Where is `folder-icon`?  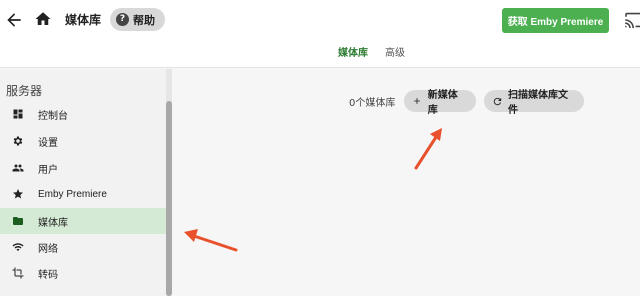
folder-icon is located at coordinates (18, 221).